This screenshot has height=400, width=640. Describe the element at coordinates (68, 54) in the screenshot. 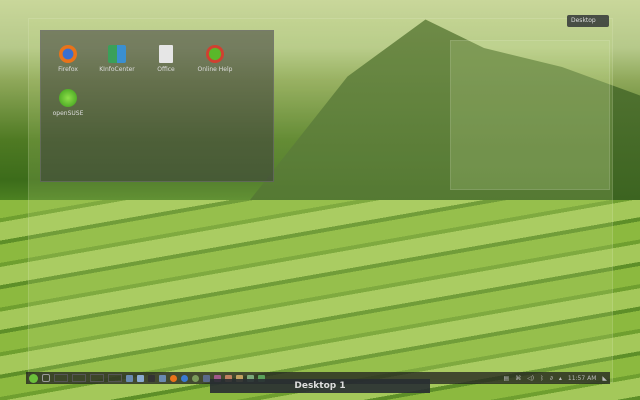

I see `firefox-icon` at that location.